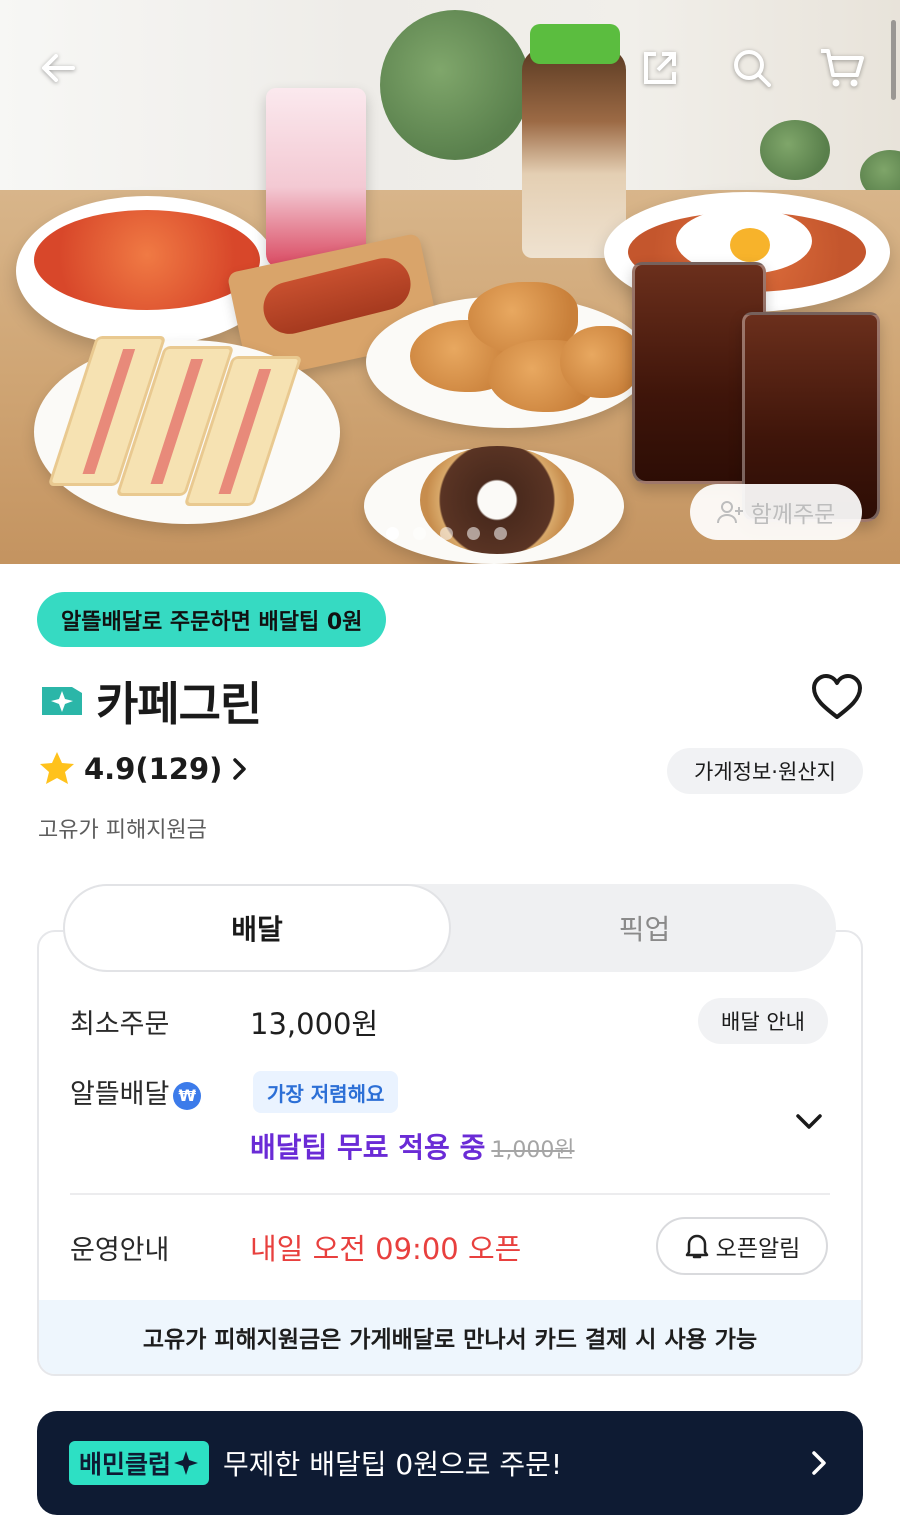 This screenshot has width=900, height=1533. I want to click on cart-icon, so click(842, 68).